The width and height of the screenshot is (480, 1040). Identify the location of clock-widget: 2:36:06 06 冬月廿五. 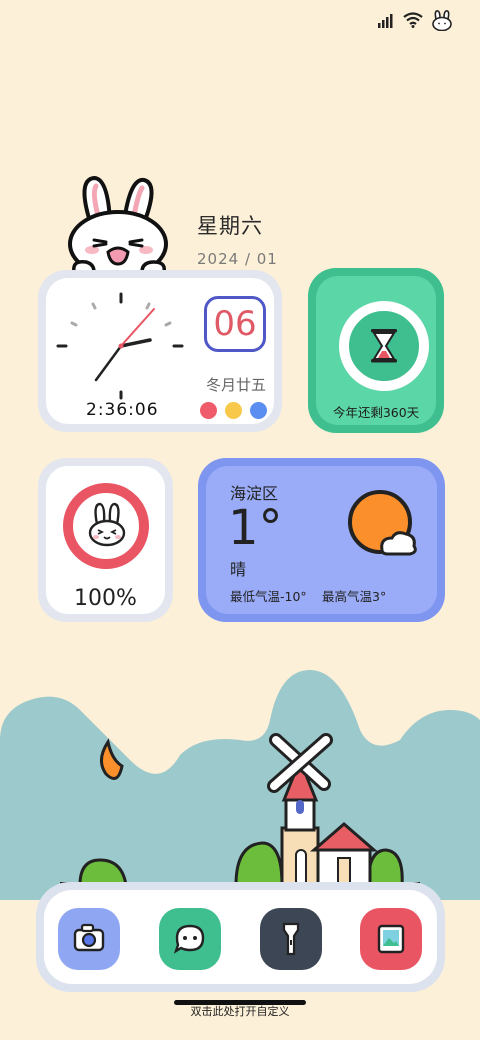
(160, 351).